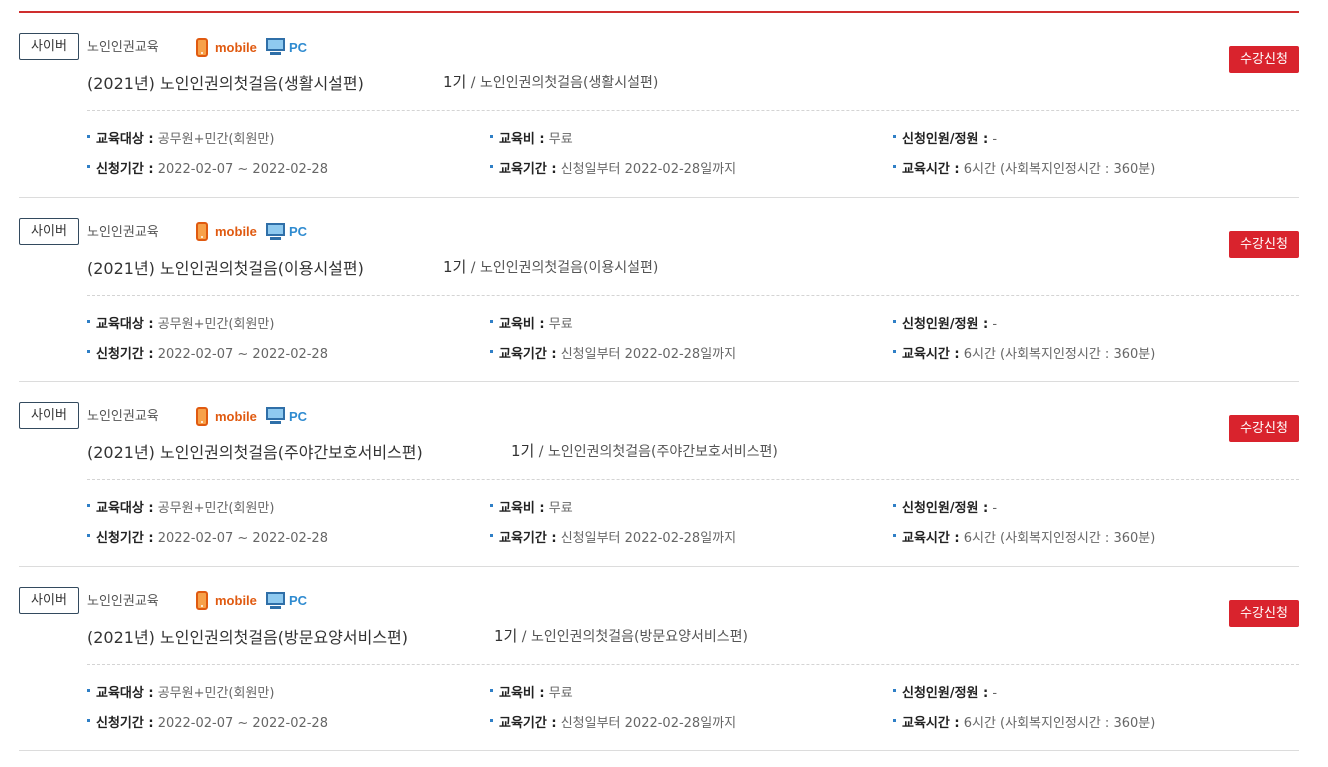  Describe the element at coordinates (562, 267) in the screenshot. I see `round-course-name: / 노인인권의첫걸음(이용시설편)` at that location.